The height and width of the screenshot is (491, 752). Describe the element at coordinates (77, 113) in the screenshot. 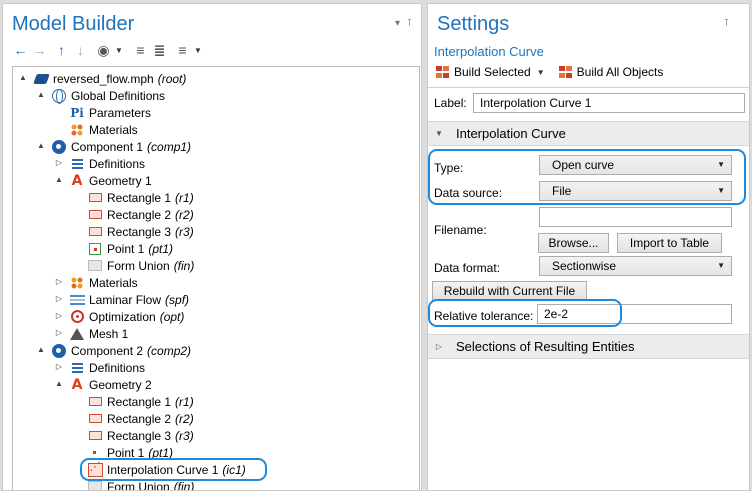

I see `parameters-icon: Pi` at that location.